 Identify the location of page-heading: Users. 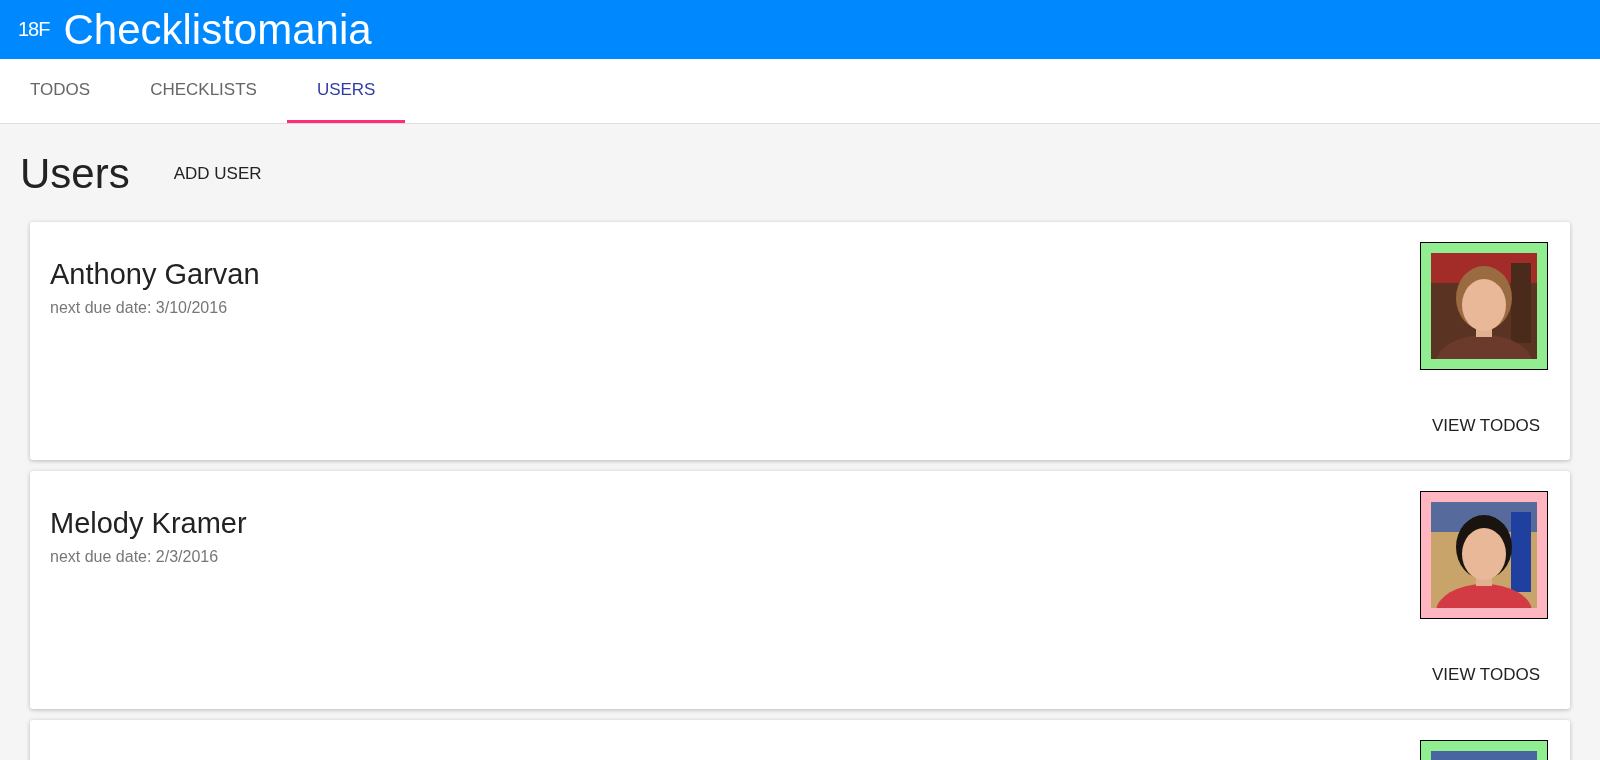
(75, 174).